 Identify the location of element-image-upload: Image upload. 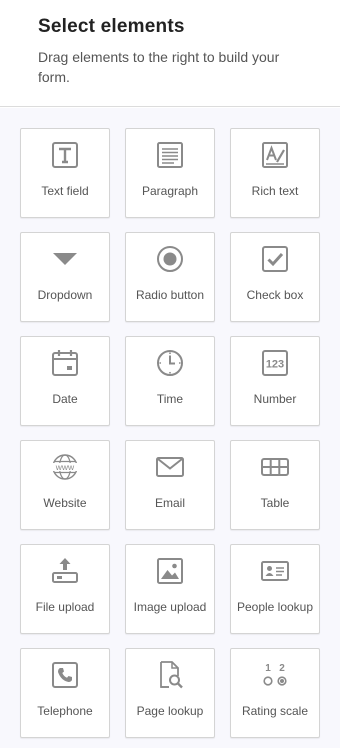
(170, 589).